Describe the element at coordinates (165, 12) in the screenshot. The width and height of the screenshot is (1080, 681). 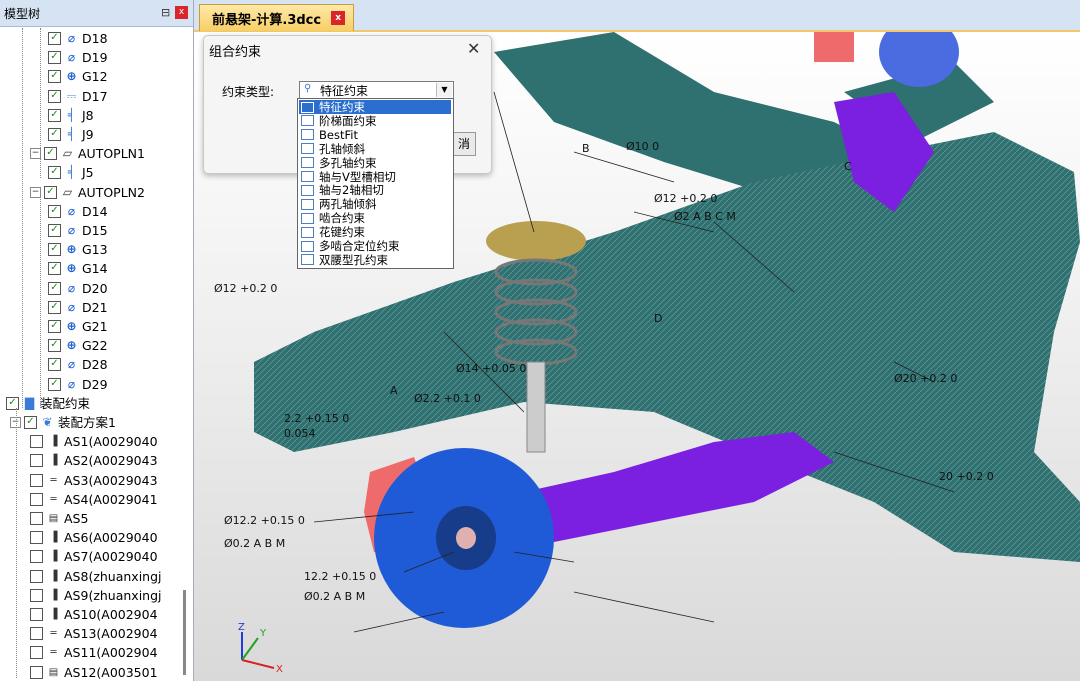
I see `pin-icon: ⊟` at that location.